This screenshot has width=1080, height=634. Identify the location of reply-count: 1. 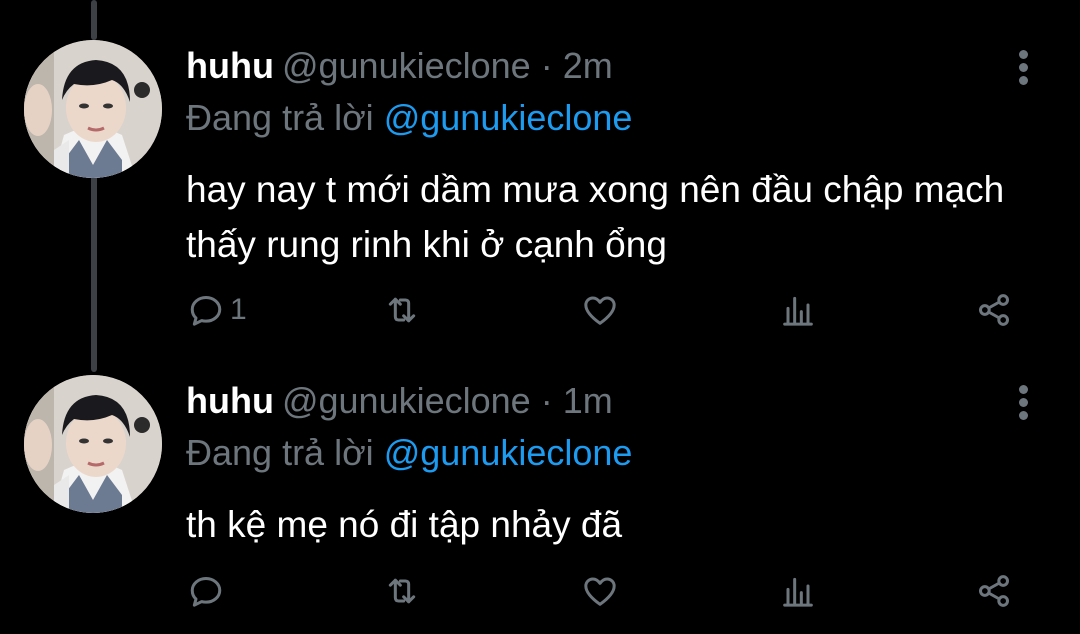
(238, 309).